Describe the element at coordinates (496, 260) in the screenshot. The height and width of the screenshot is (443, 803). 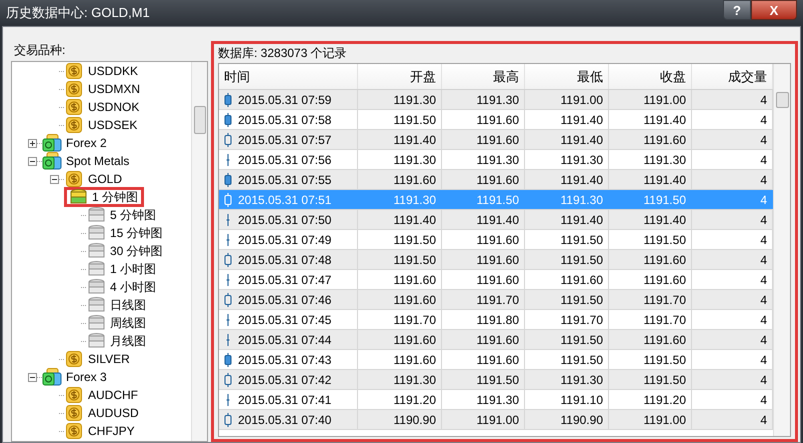
I see `table-row: 2015.05.31 07:48 1191.50 1191.60 1191.50 1191.60 4` at that location.